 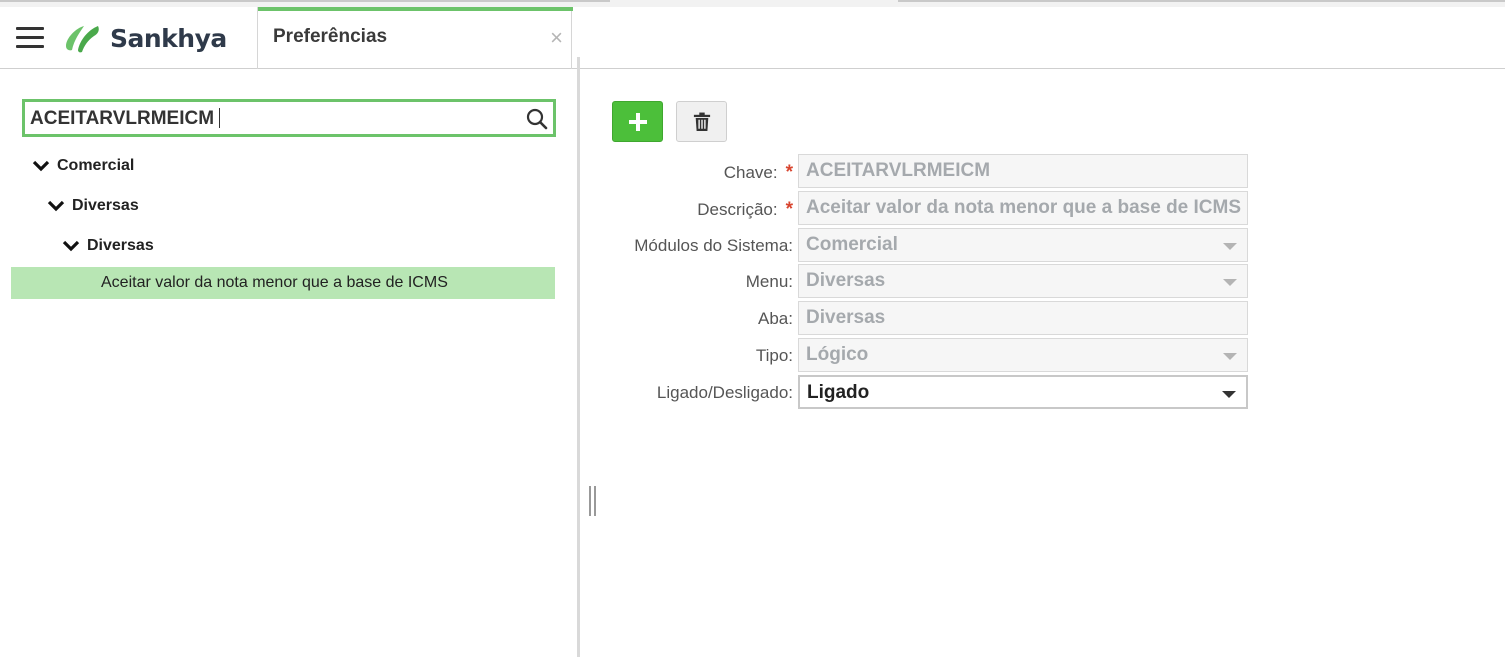 I want to click on tab-title: Preferências, so click(x=330, y=36).